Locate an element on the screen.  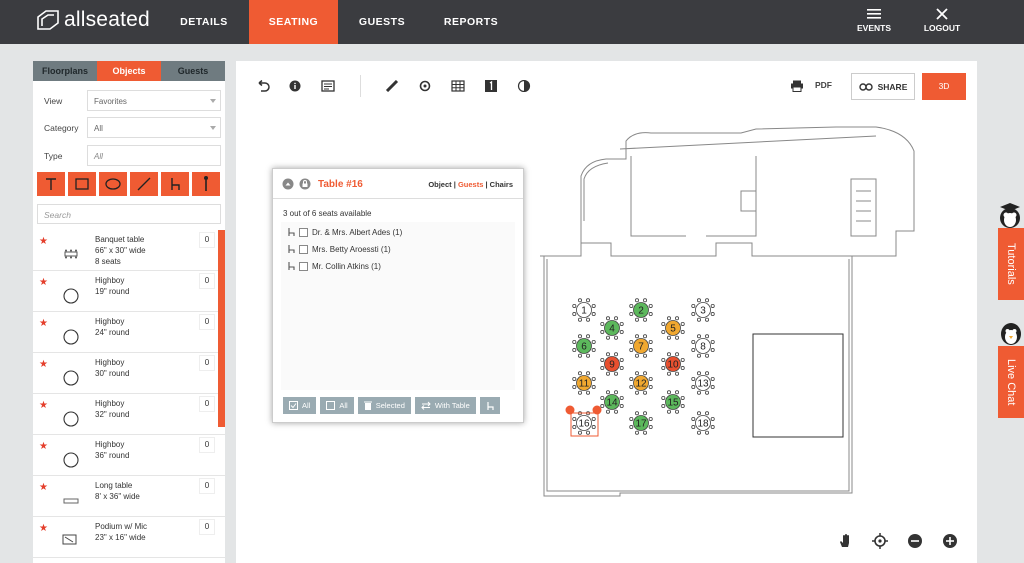
rectangle-tool-icon is located at coordinates (82, 184).